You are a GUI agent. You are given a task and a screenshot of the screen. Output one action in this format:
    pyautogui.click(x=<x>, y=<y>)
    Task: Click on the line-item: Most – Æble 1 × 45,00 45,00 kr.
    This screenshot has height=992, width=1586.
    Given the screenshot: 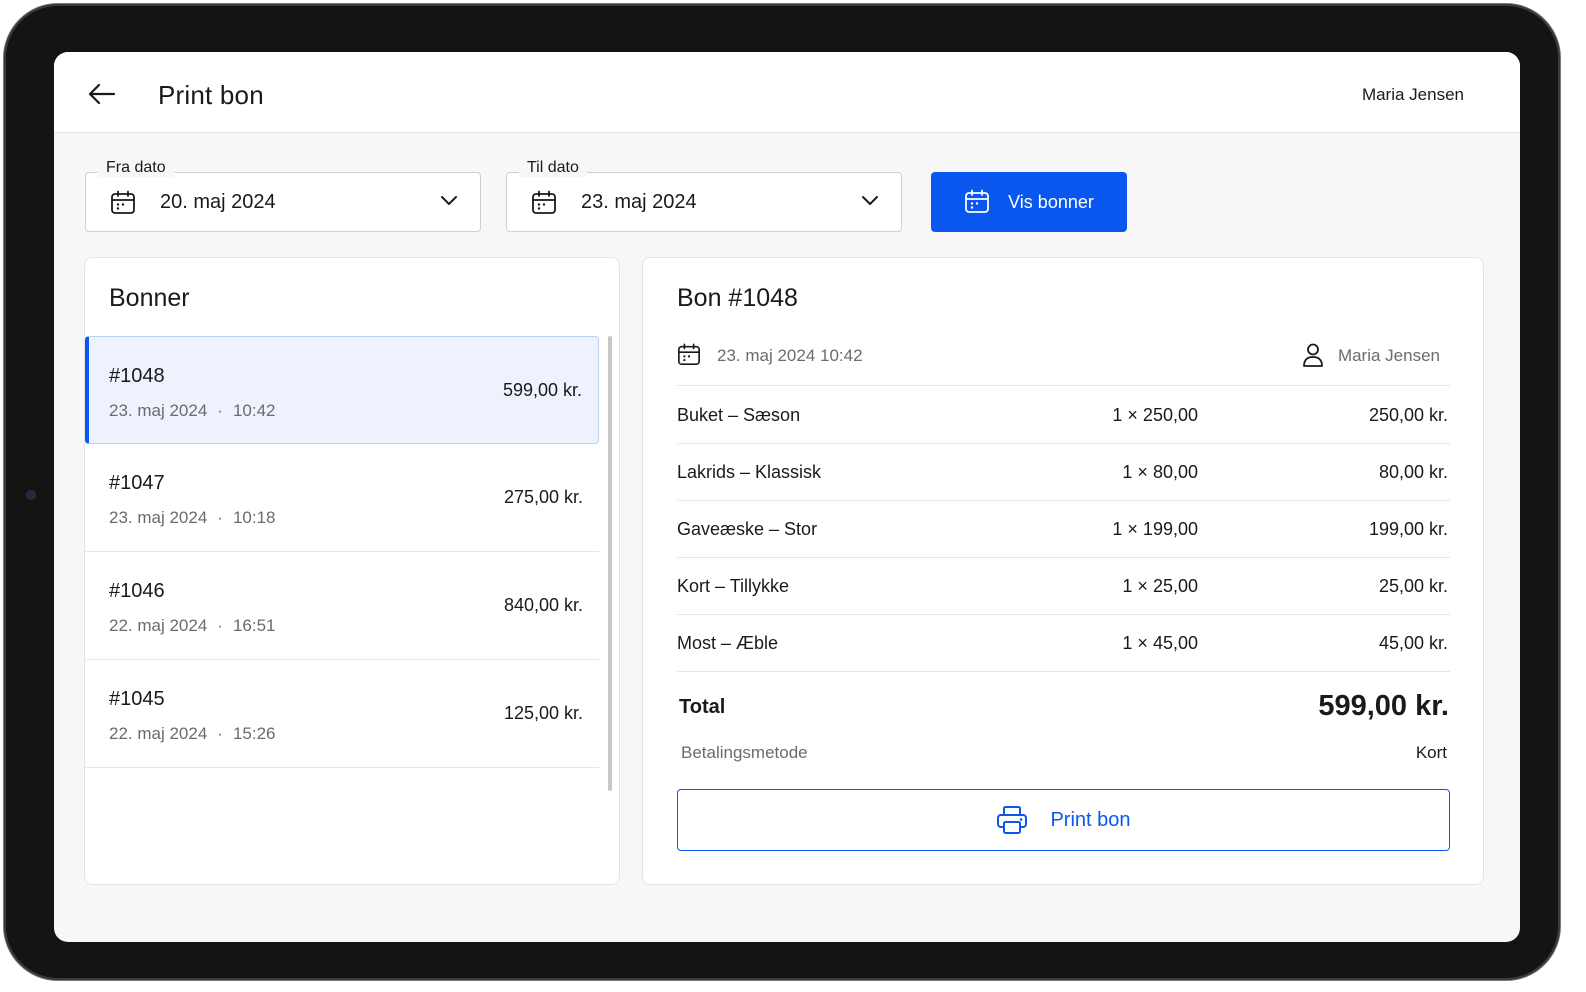 What is the action you would take?
    pyautogui.click(x=1063, y=643)
    